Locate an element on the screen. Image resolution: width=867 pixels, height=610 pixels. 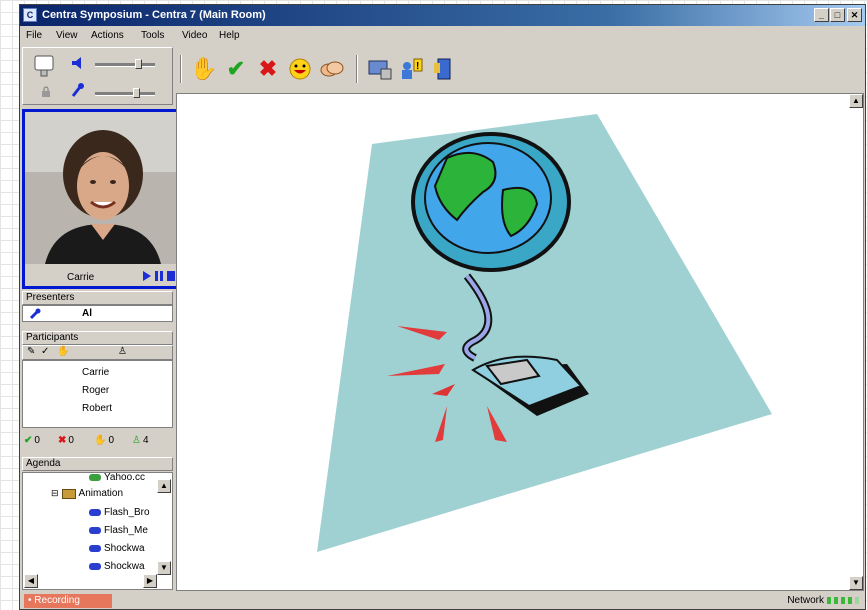
close-button: ✕ is located at coordinates (854, 15).